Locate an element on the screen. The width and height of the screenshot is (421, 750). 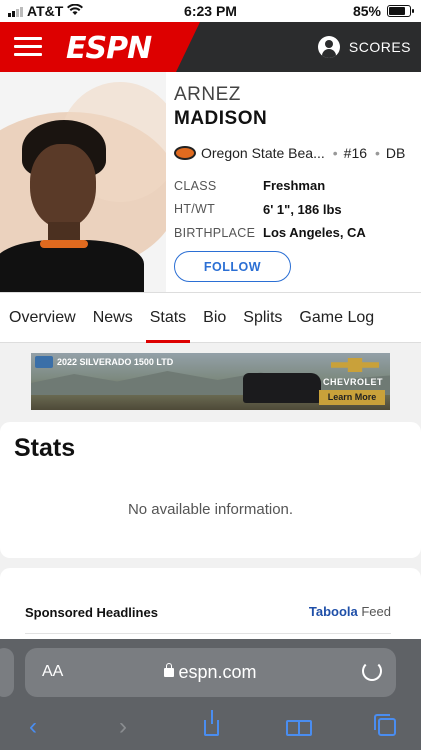
player-tabs: Overview News Stats Bio Splits Game Log is located at coordinates (210, 317).